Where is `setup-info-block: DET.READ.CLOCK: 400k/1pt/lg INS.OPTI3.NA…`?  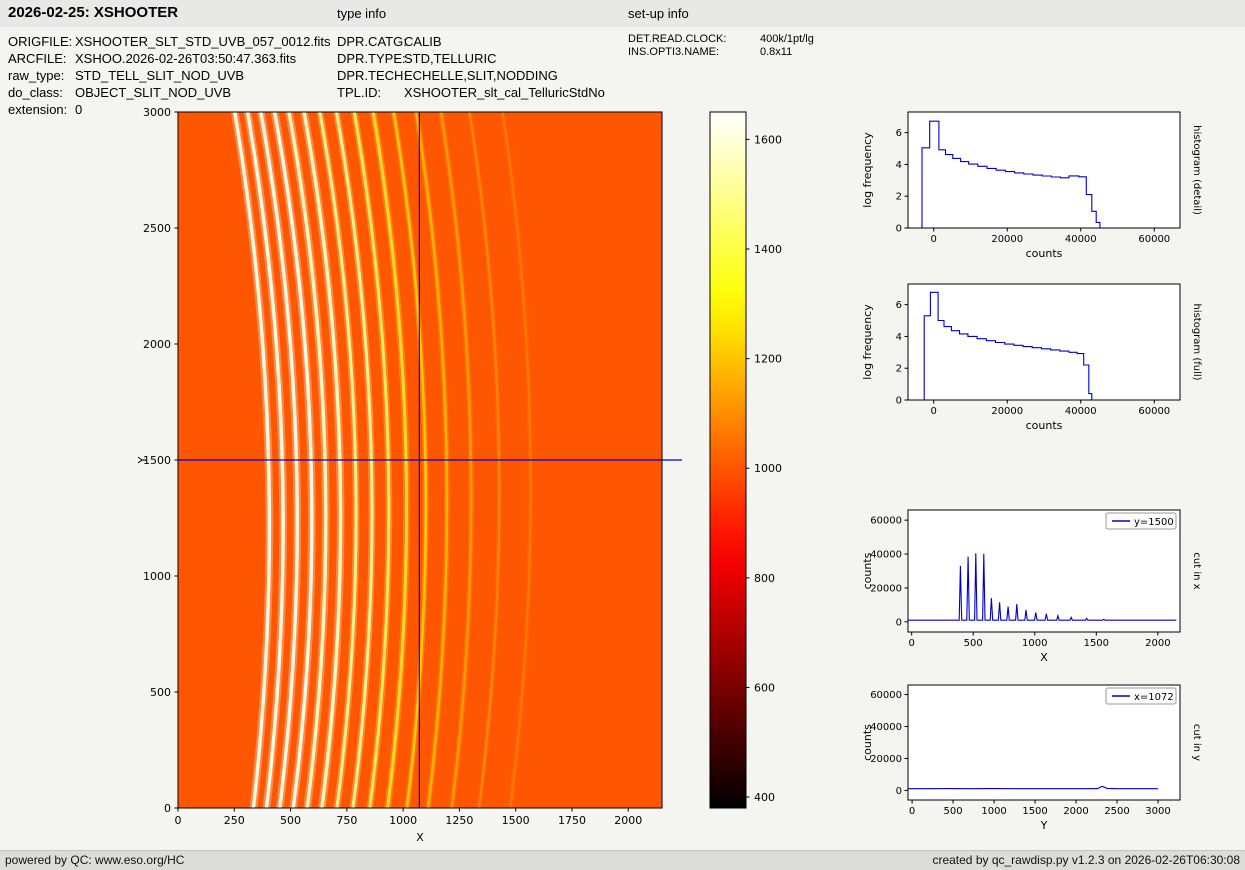 setup-info-block: DET.READ.CLOCK: 400k/1pt/lg INS.OPTI3.NA… is located at coordinates (721, 46).